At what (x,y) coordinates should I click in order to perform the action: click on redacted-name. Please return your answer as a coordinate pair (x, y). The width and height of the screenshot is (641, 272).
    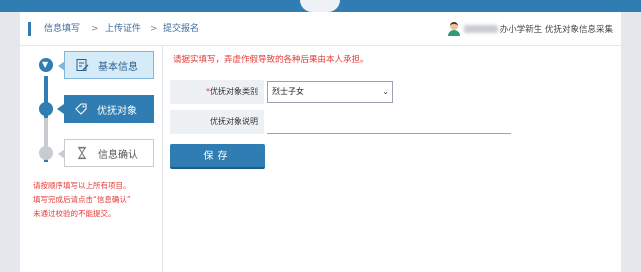
    Looking at the image, I should click on (480, 29).